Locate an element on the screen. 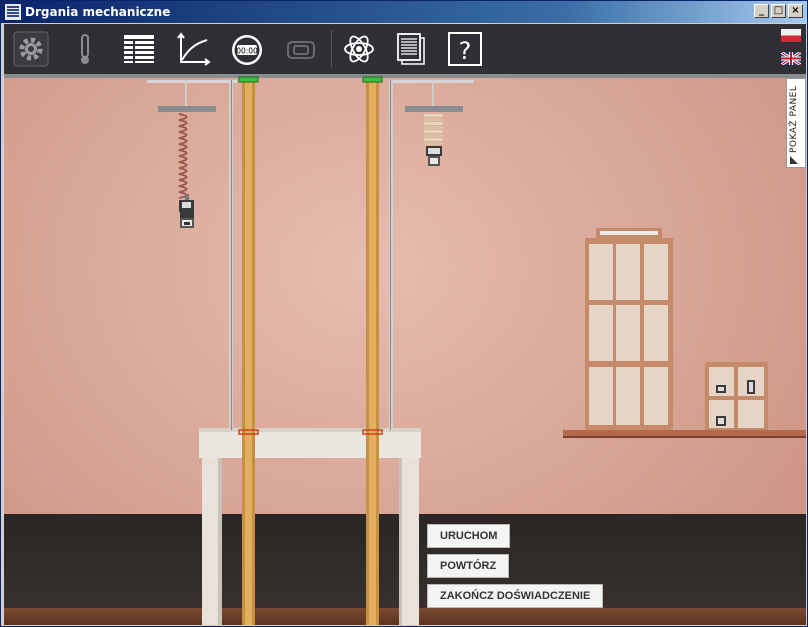 The image size is (808, 627). temperature-button is located at coordinates (85, 49).